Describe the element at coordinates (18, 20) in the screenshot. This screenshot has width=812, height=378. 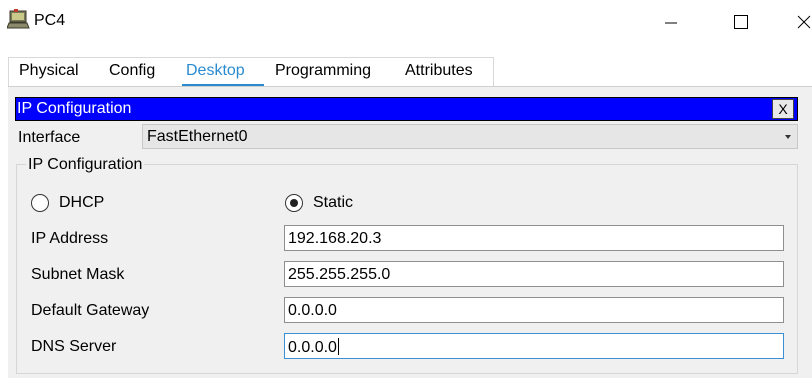
I see `pc-computer-icon` at that location.